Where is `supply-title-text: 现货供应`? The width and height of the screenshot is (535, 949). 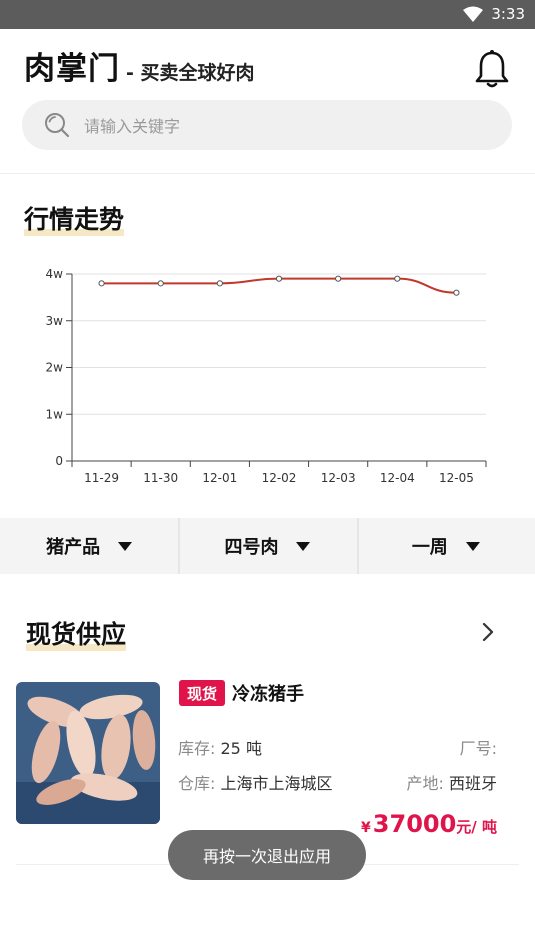 supply-title-text: 现货供应 is located at coordinates (76, 634).